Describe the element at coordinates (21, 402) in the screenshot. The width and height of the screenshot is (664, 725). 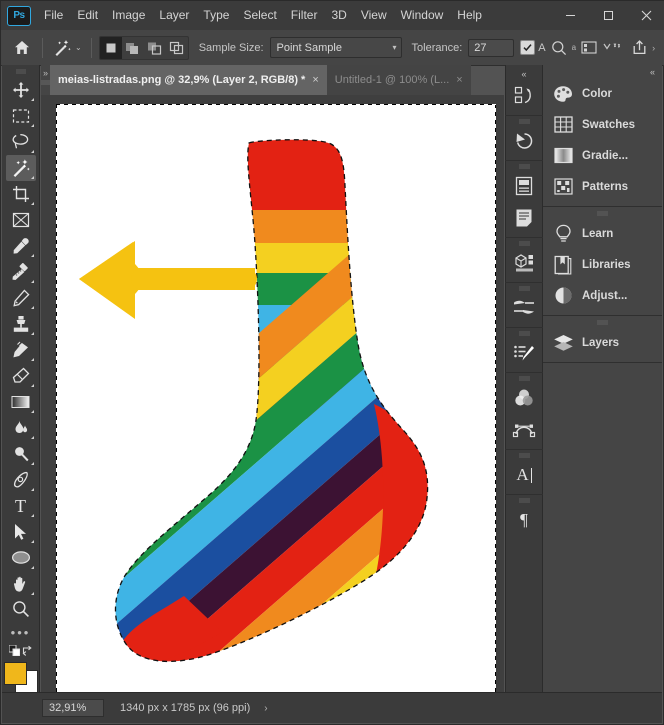
I see `gradient-tool` at that location.